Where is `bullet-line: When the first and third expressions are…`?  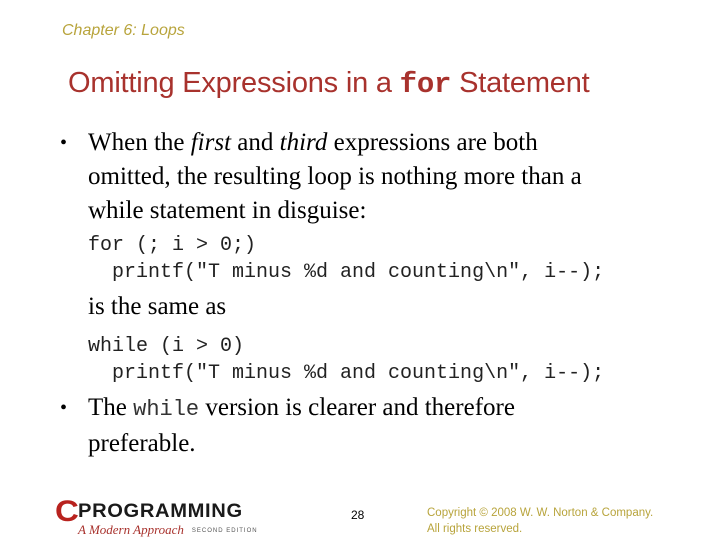 bullet-line: When the first and third expressions are… is located at coordinates (335, 143).